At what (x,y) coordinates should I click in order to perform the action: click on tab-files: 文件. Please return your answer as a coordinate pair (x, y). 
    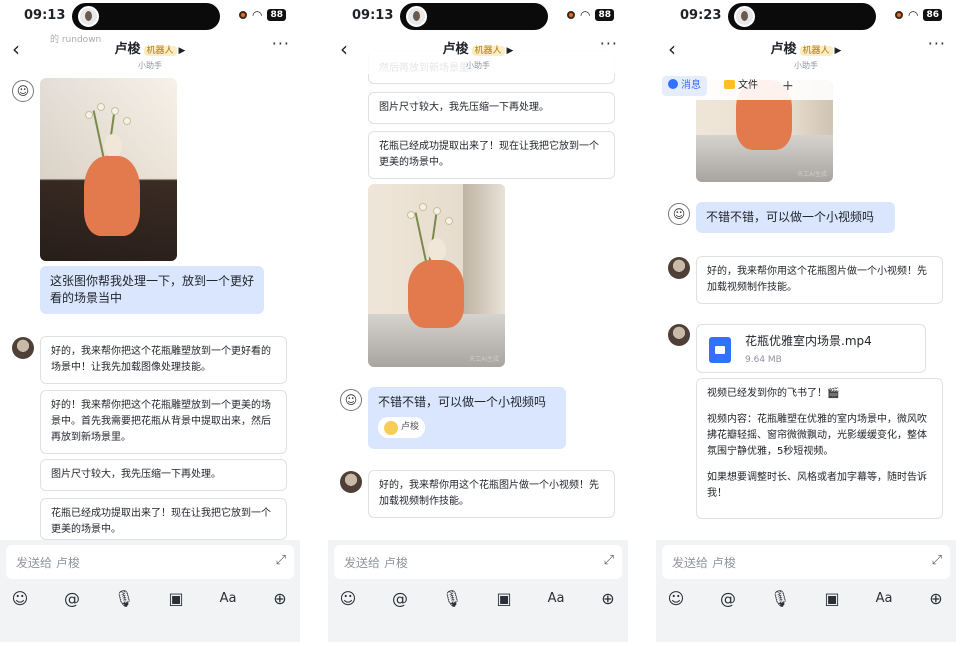
    Looking at the image, I should click on (741, 86).